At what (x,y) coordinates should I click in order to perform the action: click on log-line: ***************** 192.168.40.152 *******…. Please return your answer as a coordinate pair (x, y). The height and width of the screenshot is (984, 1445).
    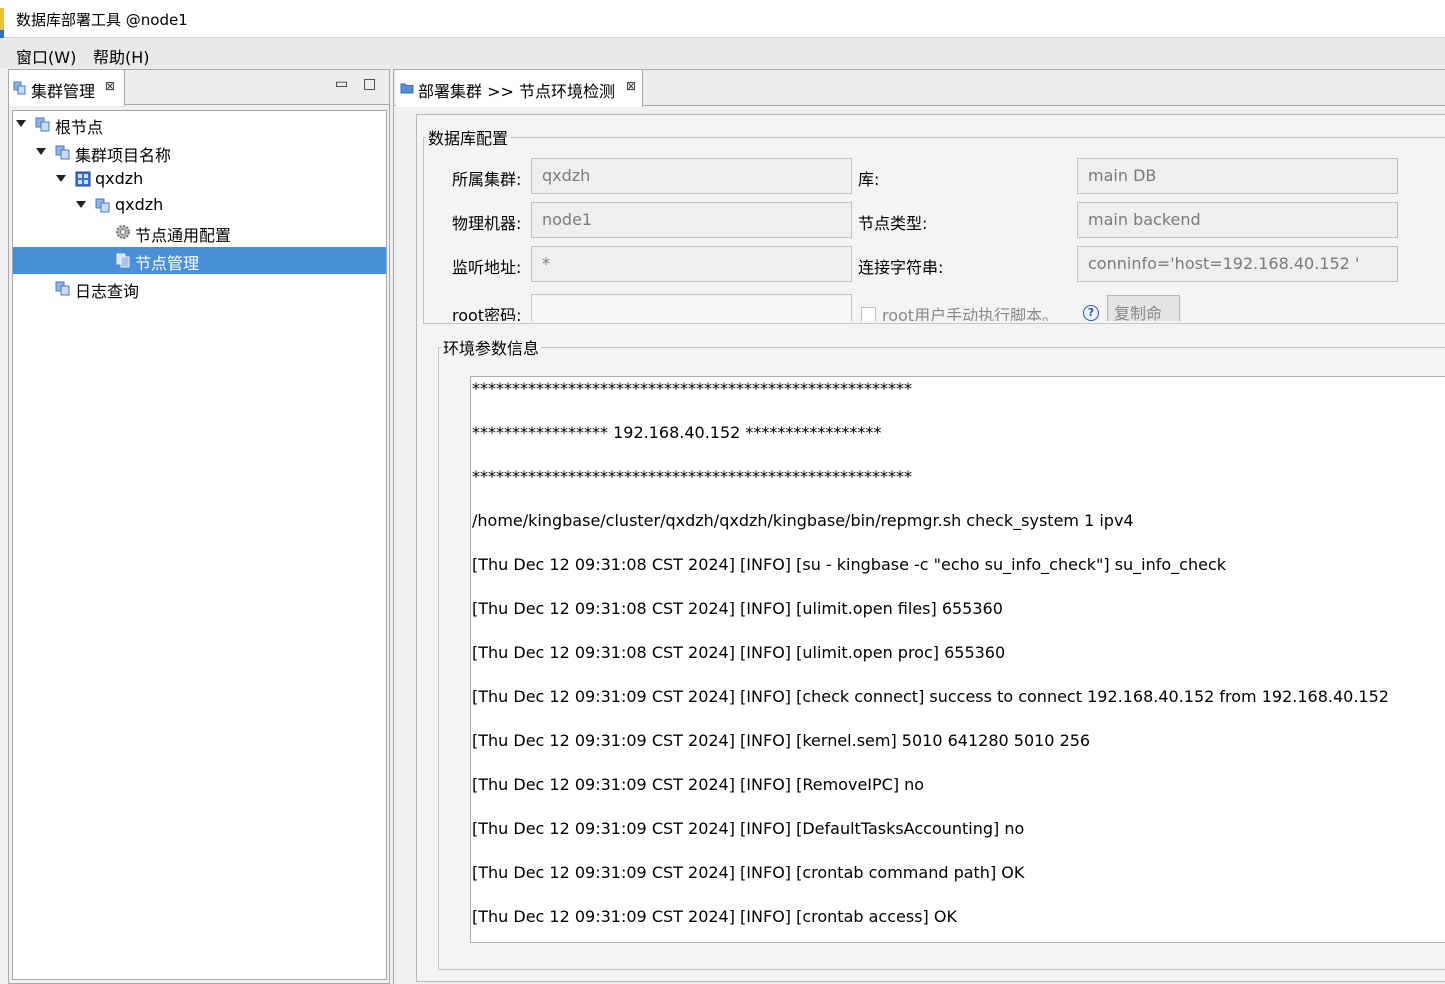
    Looking at the image, I should click on (677, 432).